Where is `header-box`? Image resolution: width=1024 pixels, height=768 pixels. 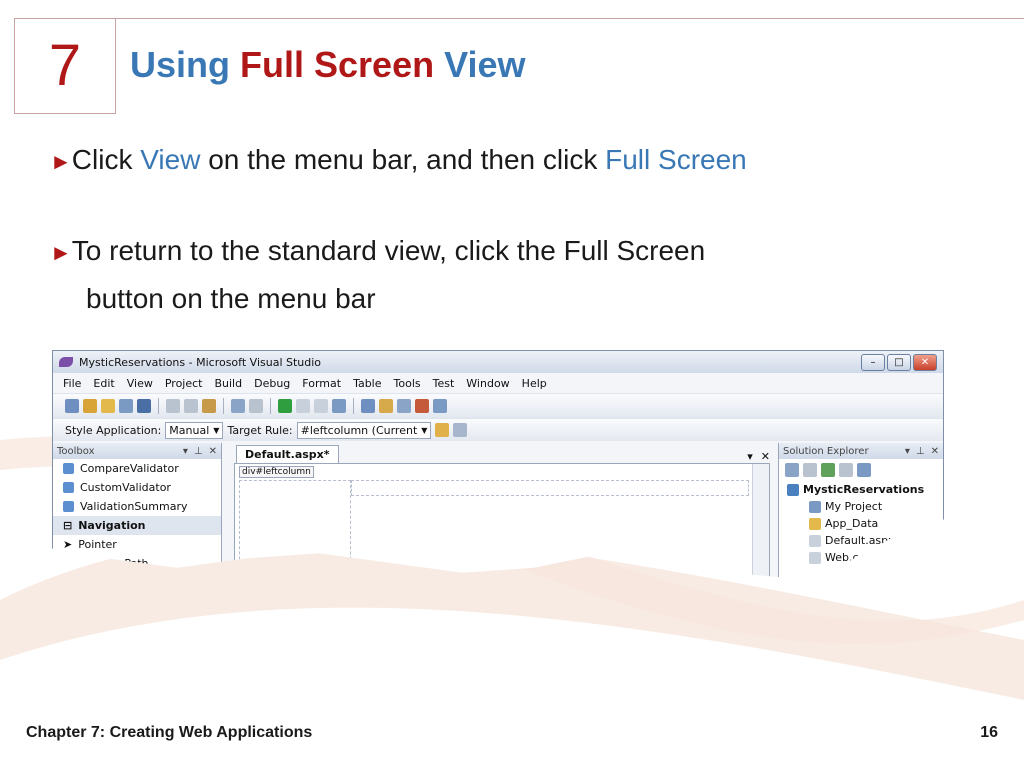 header-box is located at coordinates (550, 488).